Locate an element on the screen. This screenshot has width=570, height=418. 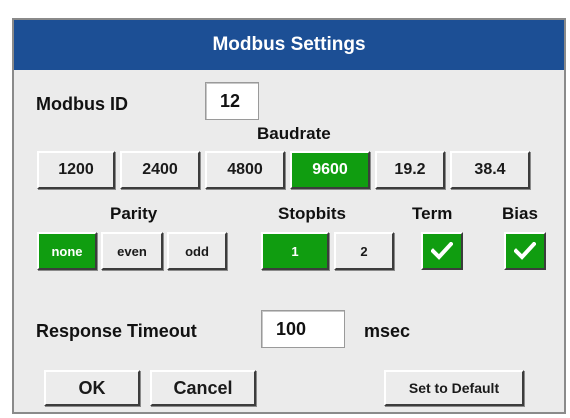
modbus-id-label: Modbus ID is located at coordinates (82, 104).